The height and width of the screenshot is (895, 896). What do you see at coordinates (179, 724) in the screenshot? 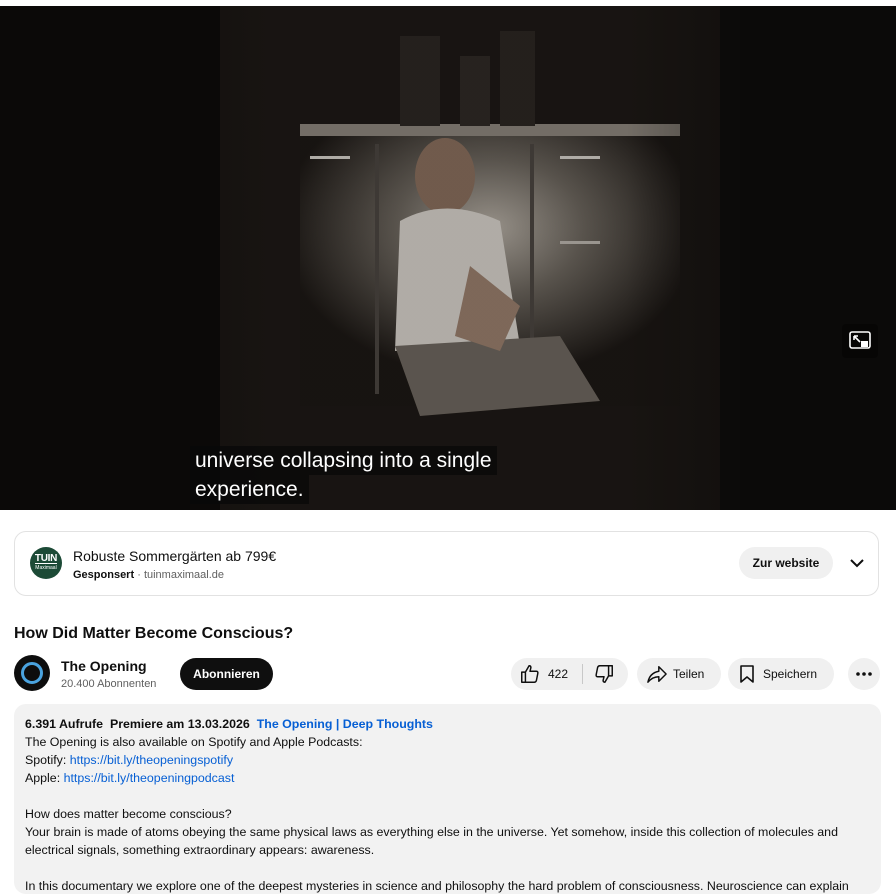
I see `premiere-date: Premiere am 13.03.2026` at bounding box center [179, 724].